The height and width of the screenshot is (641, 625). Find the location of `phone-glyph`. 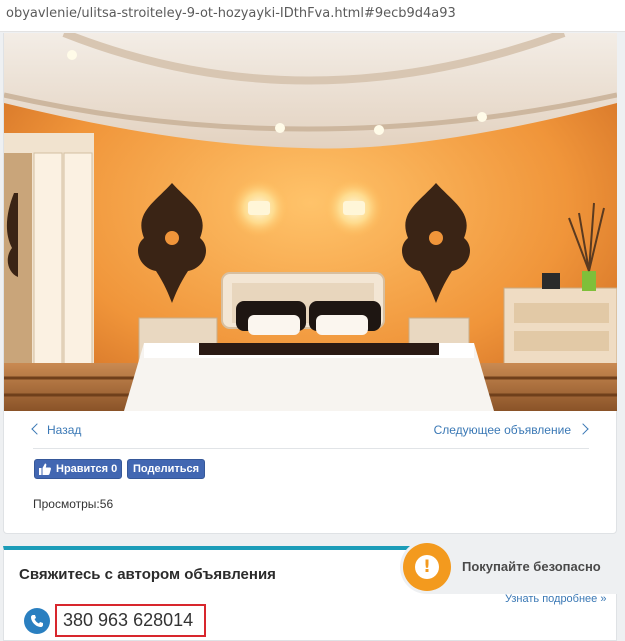

phone-glyph is located at coordinates (37, 621).